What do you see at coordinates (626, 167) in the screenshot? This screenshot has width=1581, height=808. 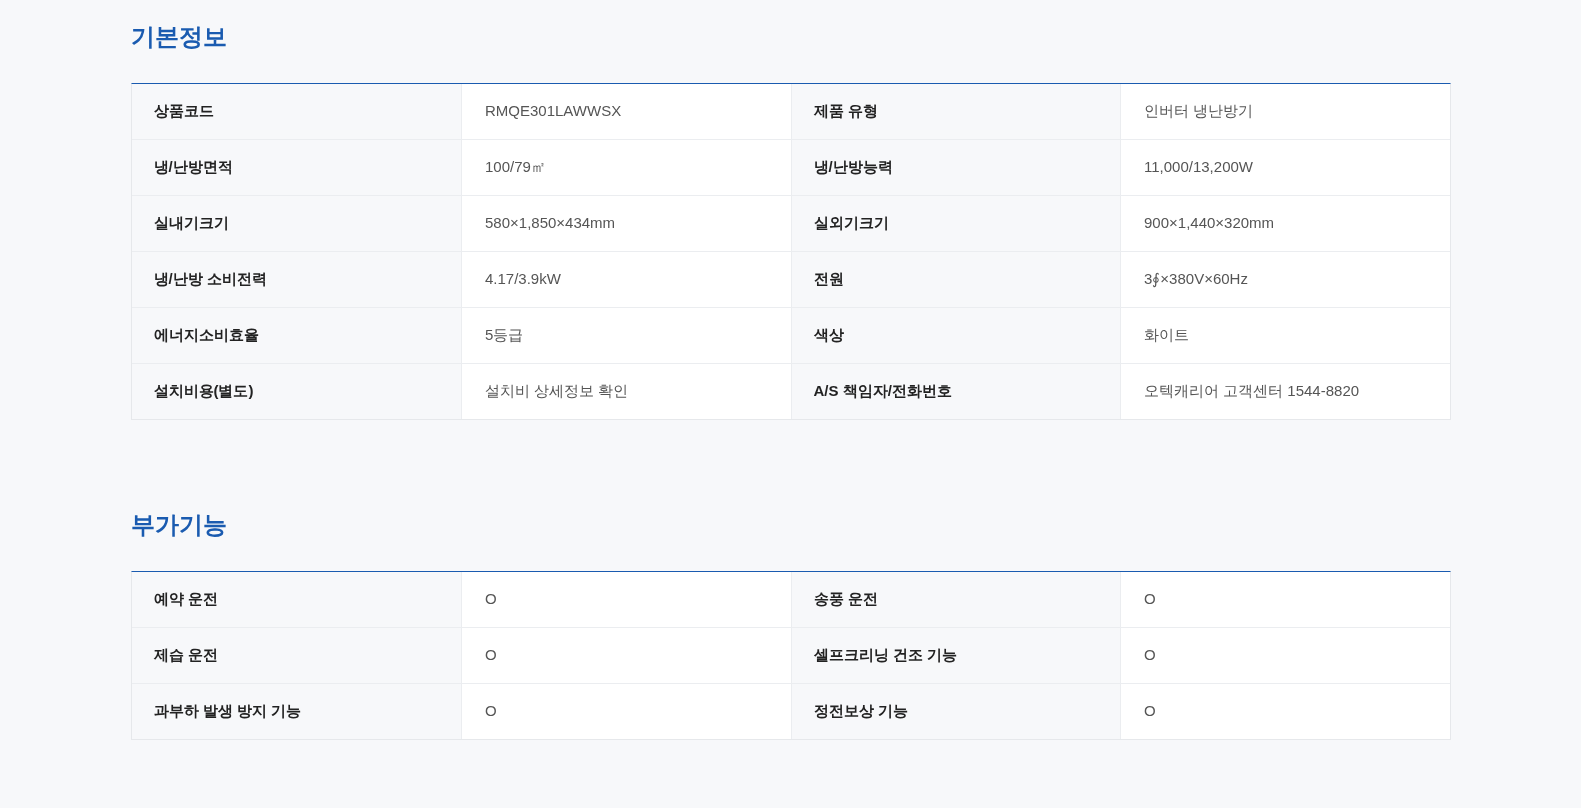 I see `value-cell: 100/79㎡` at bounding box center [626, 167].